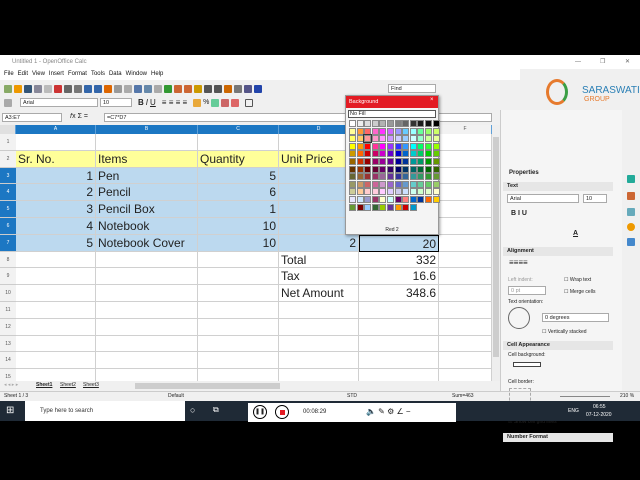  What do you see at coordinates (631, 242) in the screenshot?
I see `functions-deck-icon` at bounding box center [631, 242].